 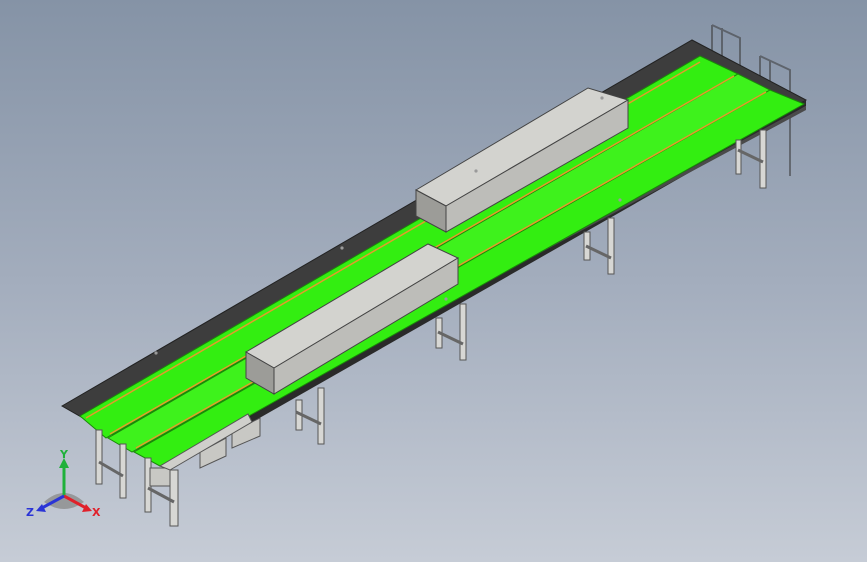 I want to click on orientation-triad: Y X Z, so click(x=64, y=486).